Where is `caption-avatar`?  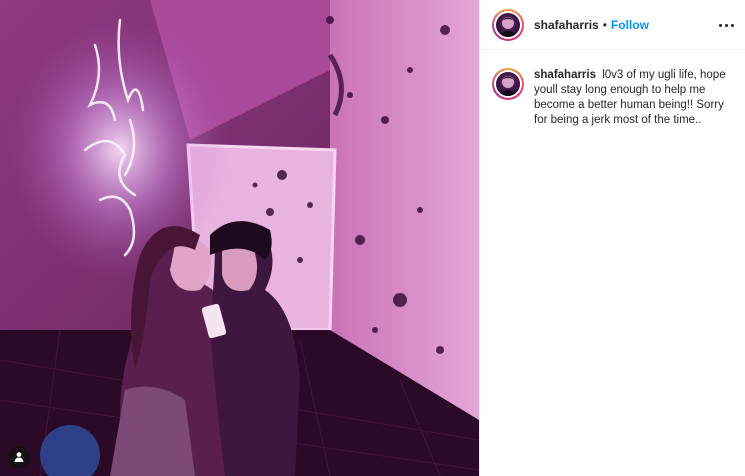
caption-avatar is located at coordinates (508, 84).